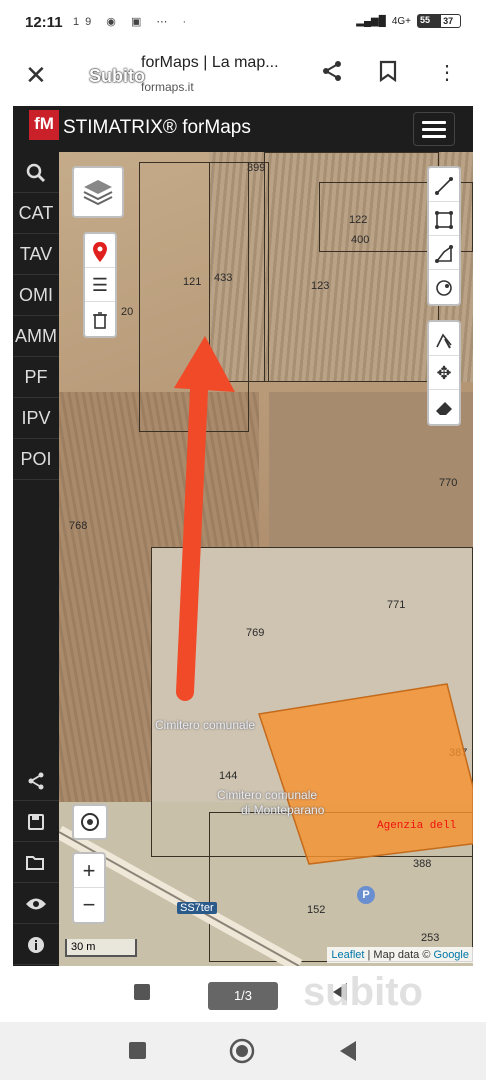 The width and height of the screenshot is (486, 1080). Describe the element at coordinates (347, 955) in the screenshot. I see `leaflet-link: Leaflet` at that location.